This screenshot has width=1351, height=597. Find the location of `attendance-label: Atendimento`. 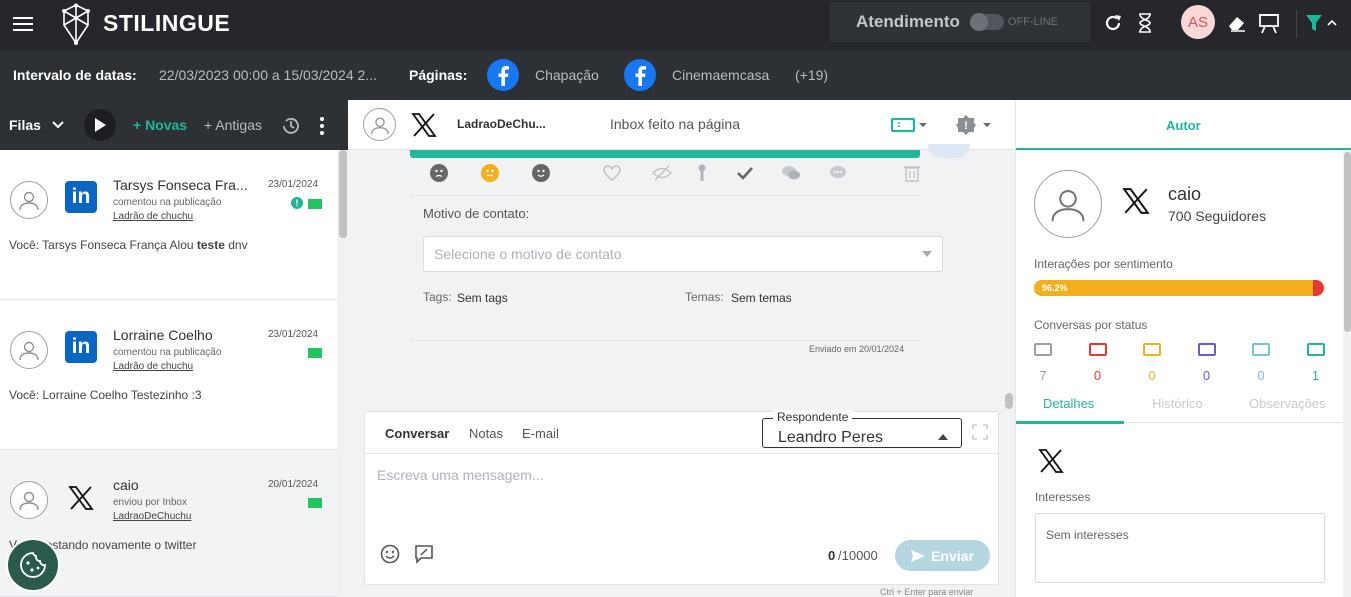

attendance-label: Atendimento is located at coordinates (908, 21).